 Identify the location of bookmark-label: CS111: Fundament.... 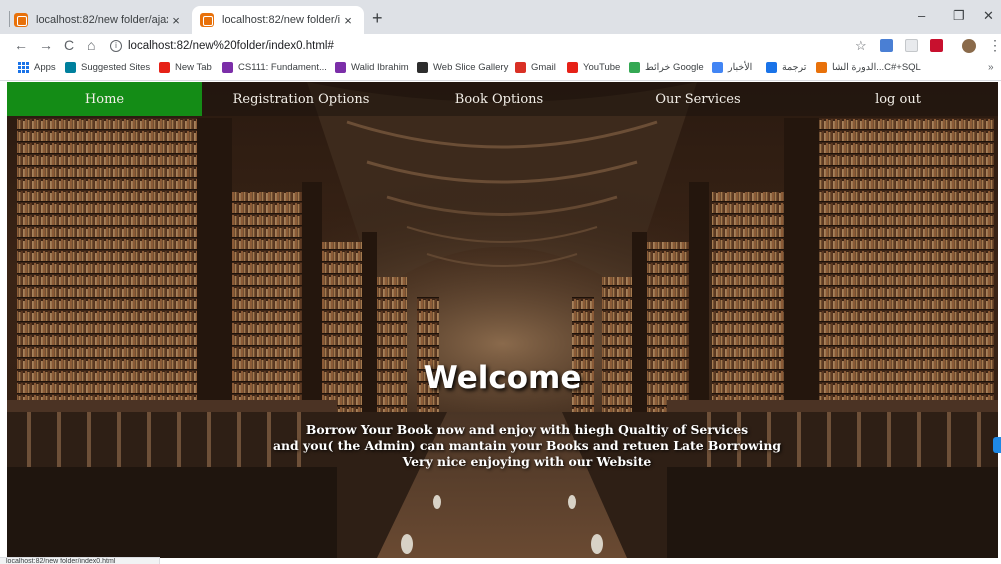
(282, 67).